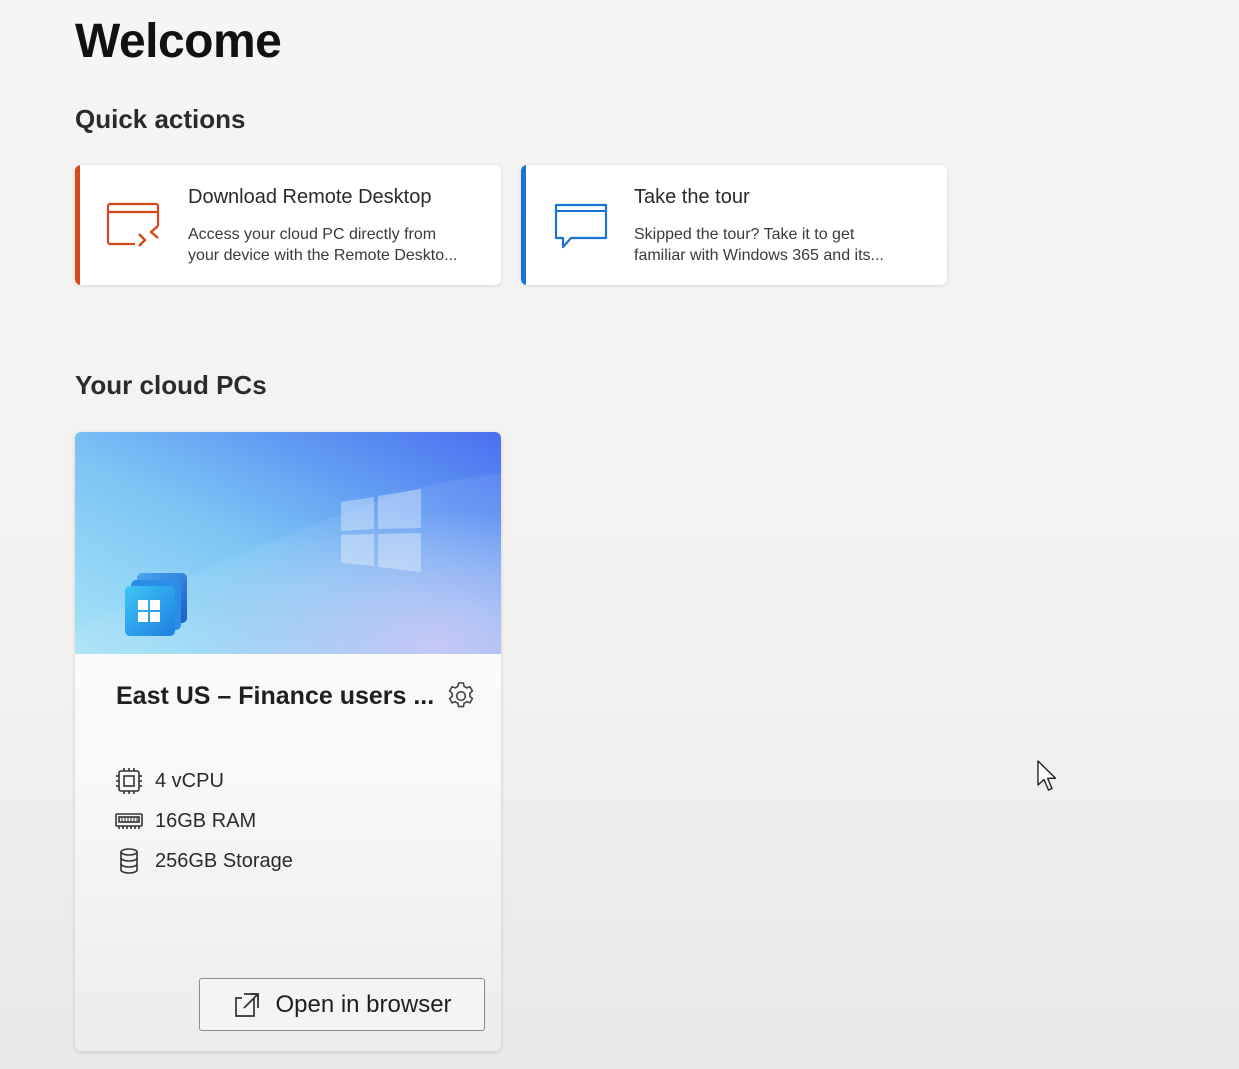 This screenshot has width=1239, height=1069. I want to click on card-description-line: Access your cloud PC directly from, so click(312, 234).